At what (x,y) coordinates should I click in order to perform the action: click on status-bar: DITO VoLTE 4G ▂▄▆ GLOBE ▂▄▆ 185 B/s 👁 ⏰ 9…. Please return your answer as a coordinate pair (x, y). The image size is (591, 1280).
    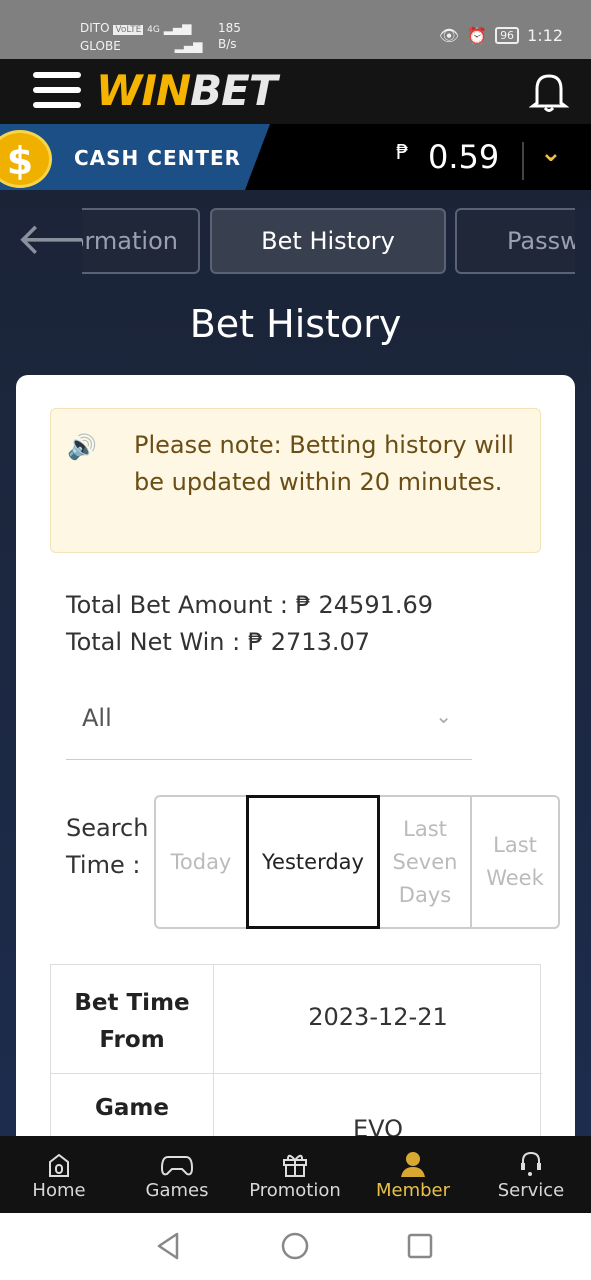
    Looking at the image, I should click on (295, 29).